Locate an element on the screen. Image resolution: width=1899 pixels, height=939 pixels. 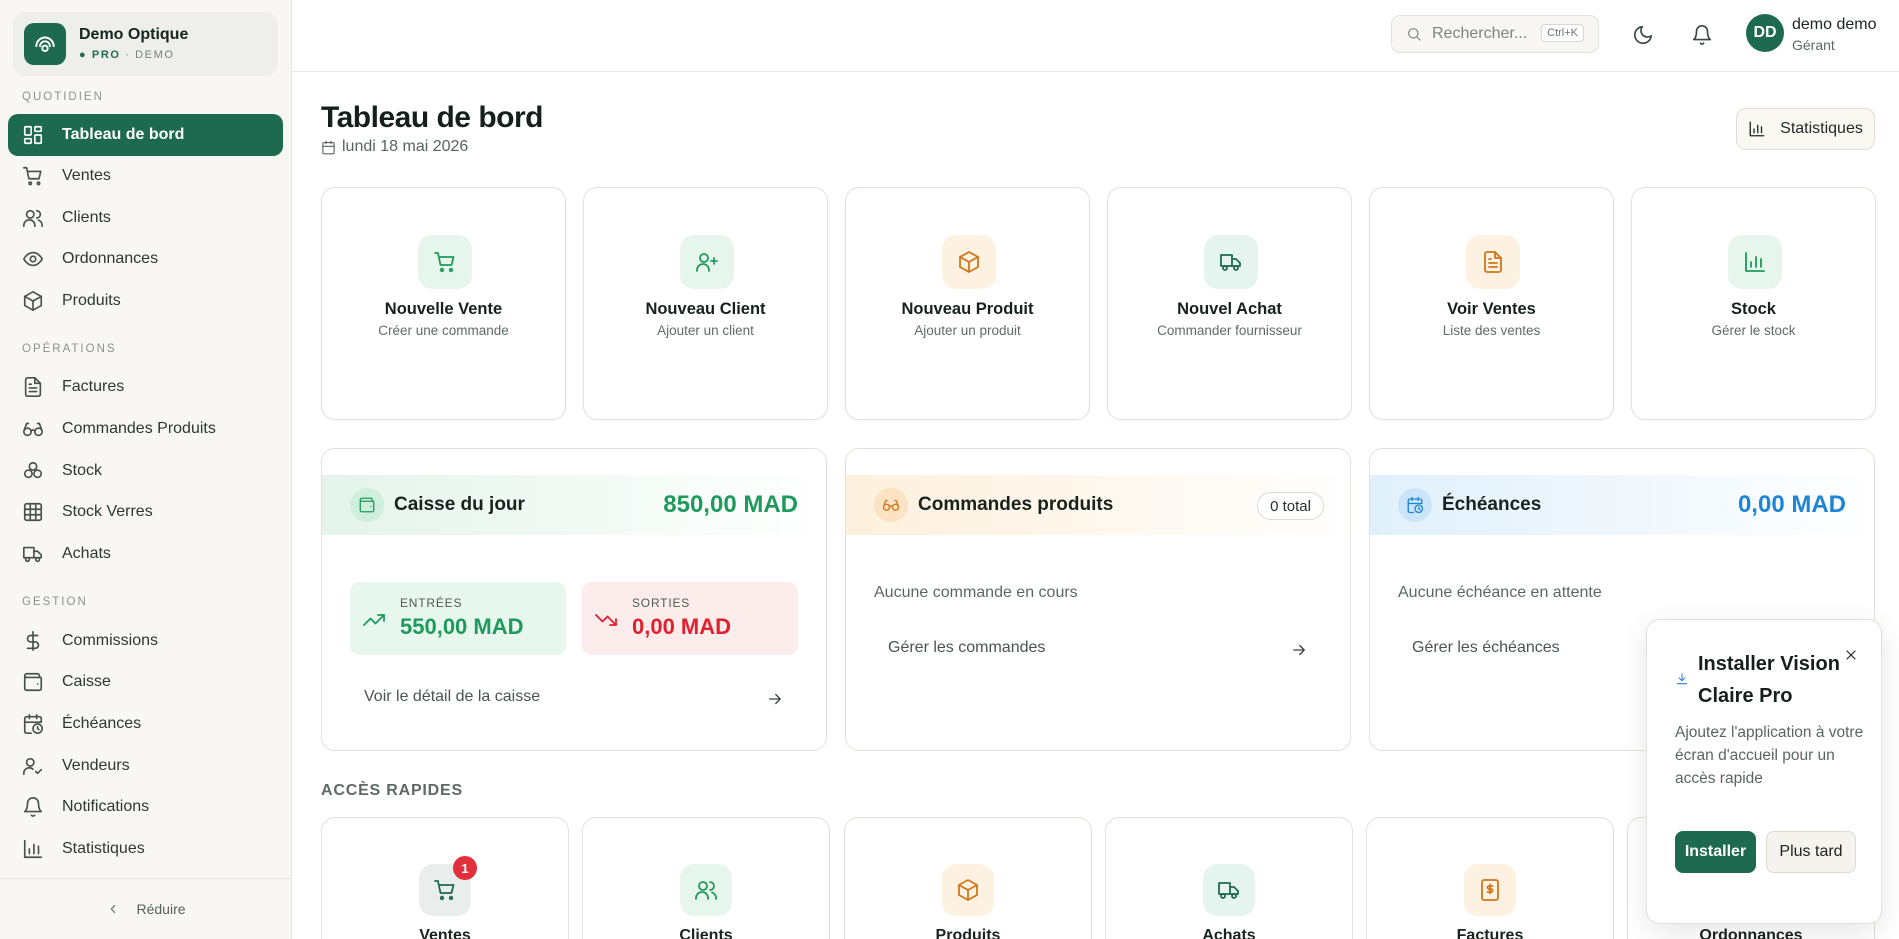
quick-action-nouveau-produit: Nouveau Produit Ajouter un produit is located at coordinates (967, 303).